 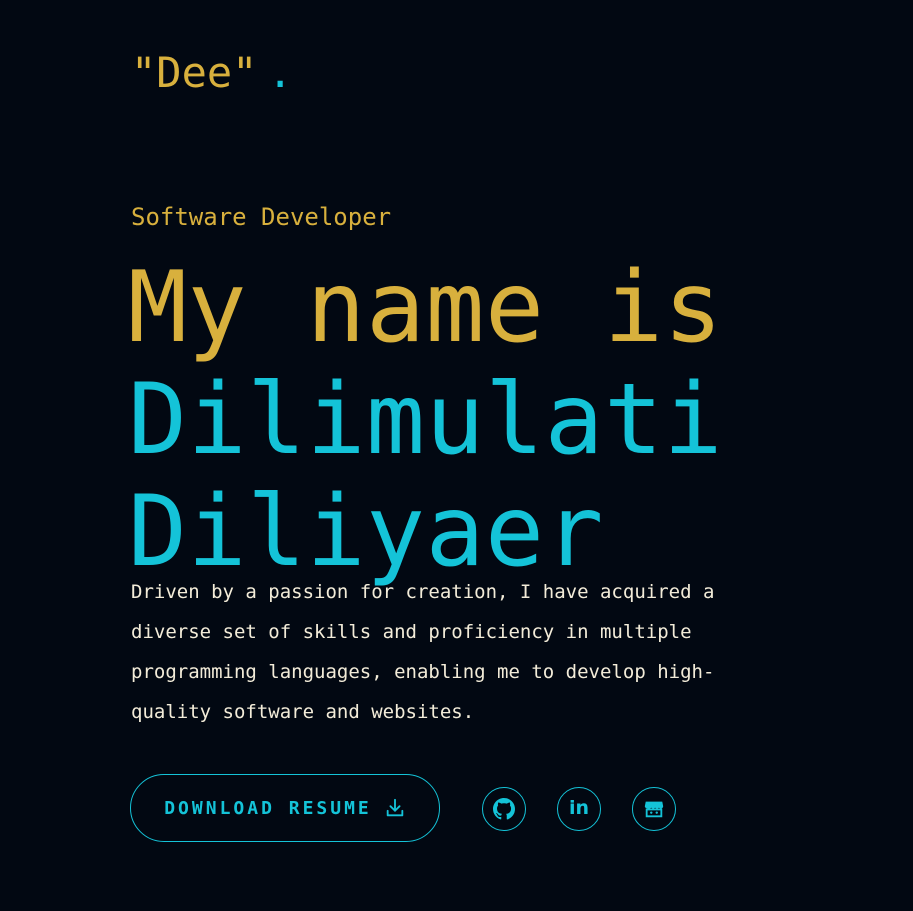 I want to click on download-resume-button: DOWNLOAD RESUME, so click(x=285, y=808).